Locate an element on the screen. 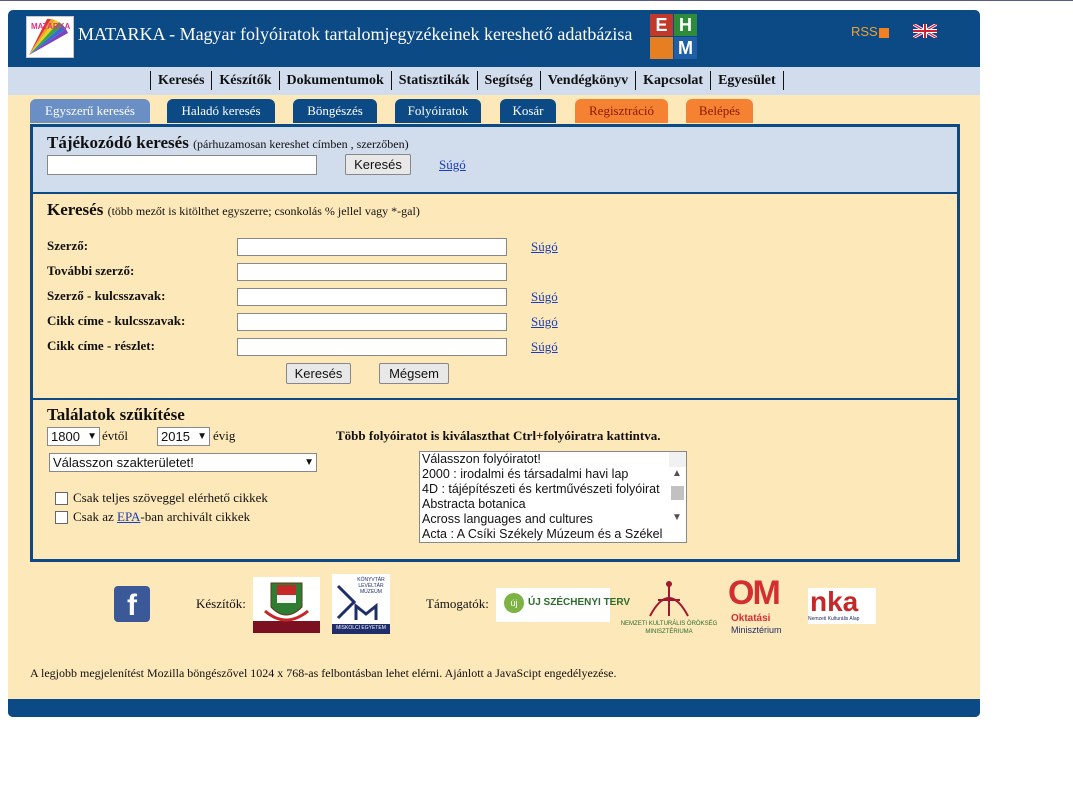  year-to-select: 2015 ▼ is located at coordinates (183, 436).